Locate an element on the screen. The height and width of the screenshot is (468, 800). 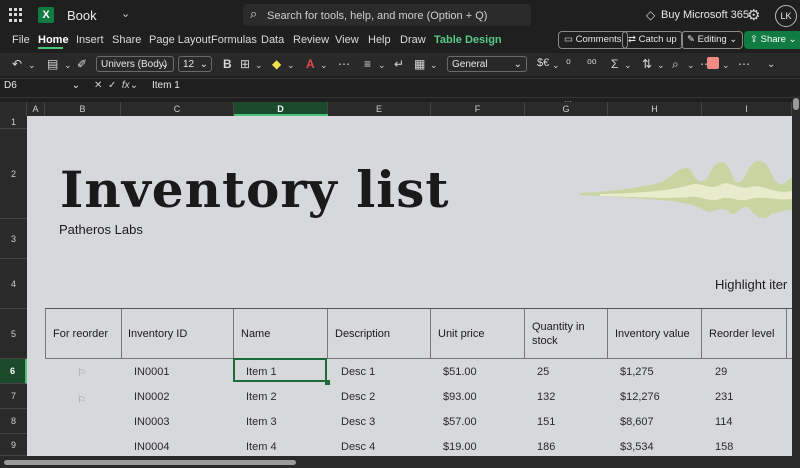
cell-reorder-level: 231 is located at coordinates (724, 397).